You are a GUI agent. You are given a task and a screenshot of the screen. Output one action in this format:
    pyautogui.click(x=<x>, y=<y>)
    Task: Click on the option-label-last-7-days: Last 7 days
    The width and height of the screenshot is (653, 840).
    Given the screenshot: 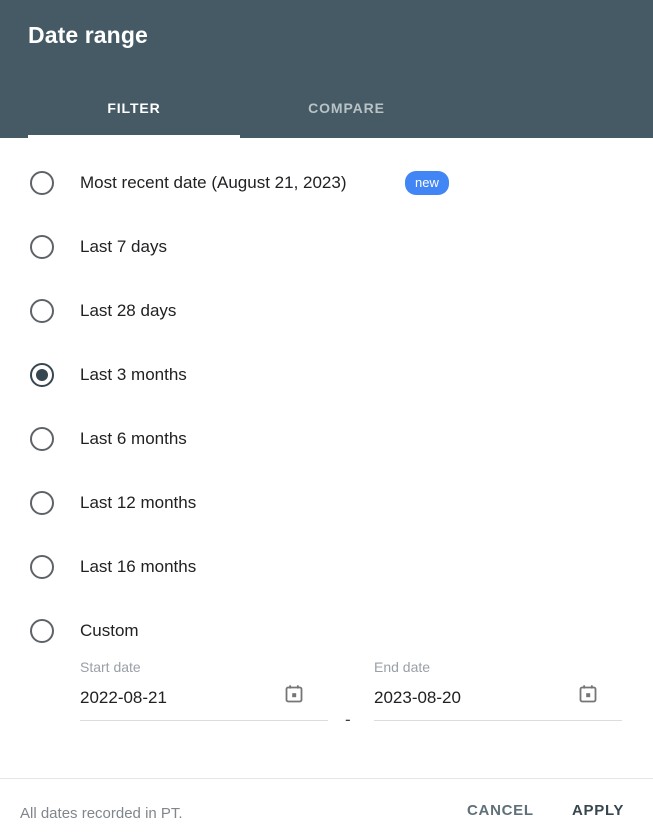 What is the action you would take?
    pyautogui.click(x=123, y=246)
    